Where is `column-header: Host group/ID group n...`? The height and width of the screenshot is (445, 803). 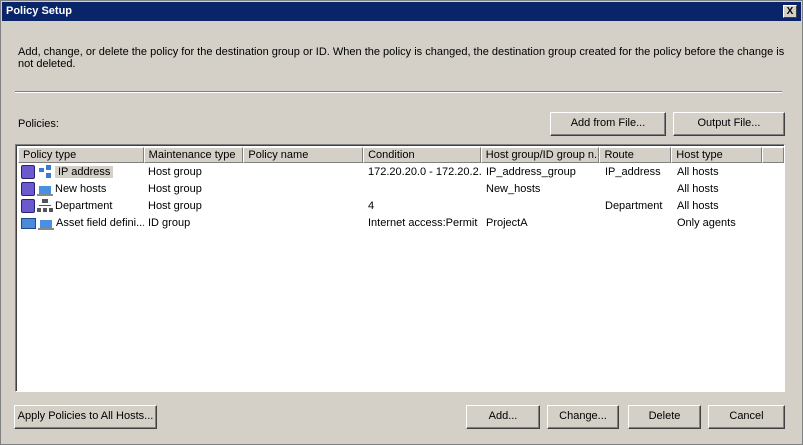
column-header: Host group/ID group n... is located at coordinates (540, 155).